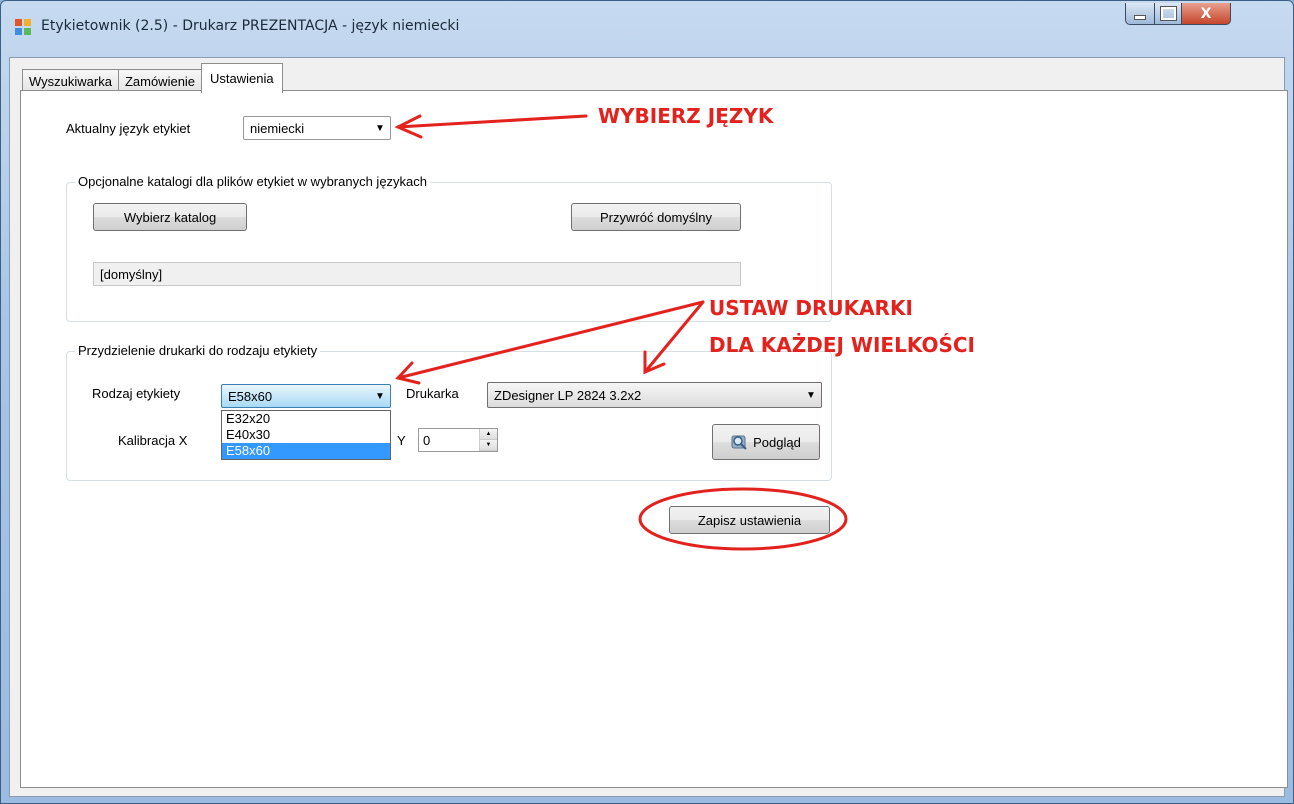  What do you see at coordinates (458, 440) in the screenshot?
I see `calibration-y-stepper: 0 ▲ ▼` at bounding box center [458, 440].